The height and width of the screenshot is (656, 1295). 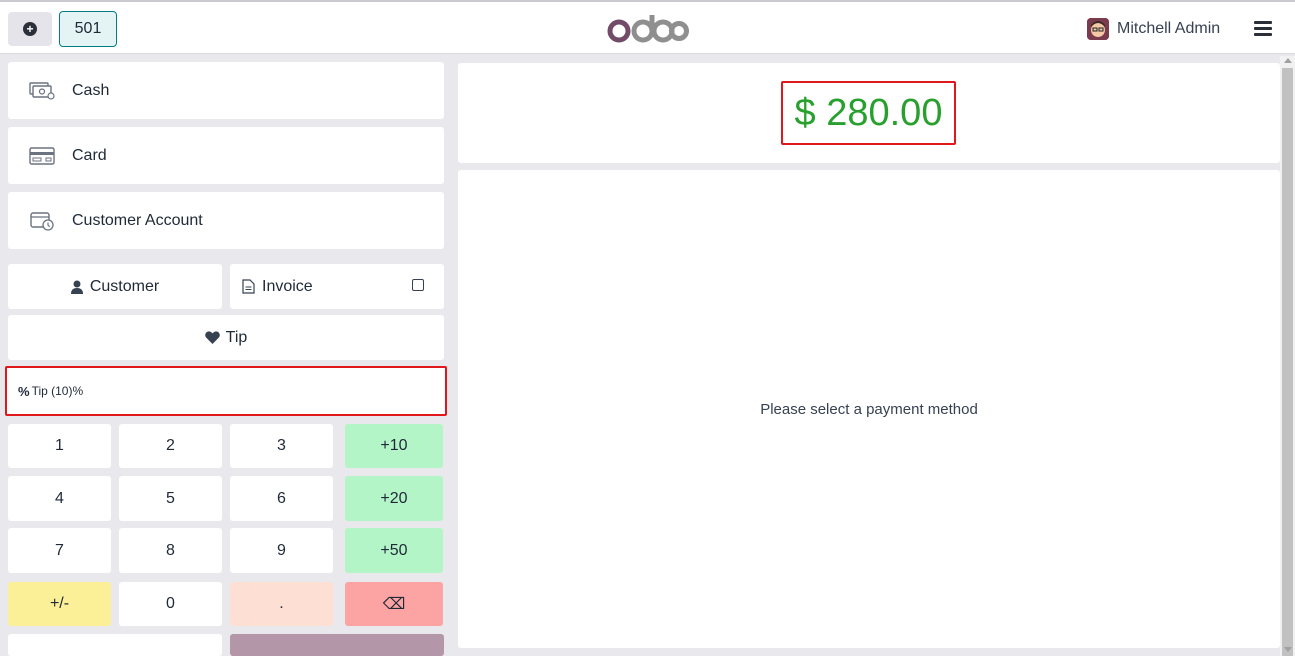 What do you see at coordinates (248, 286) in the screenshot?
I see `document-icon` at bounding box center [248, 286].